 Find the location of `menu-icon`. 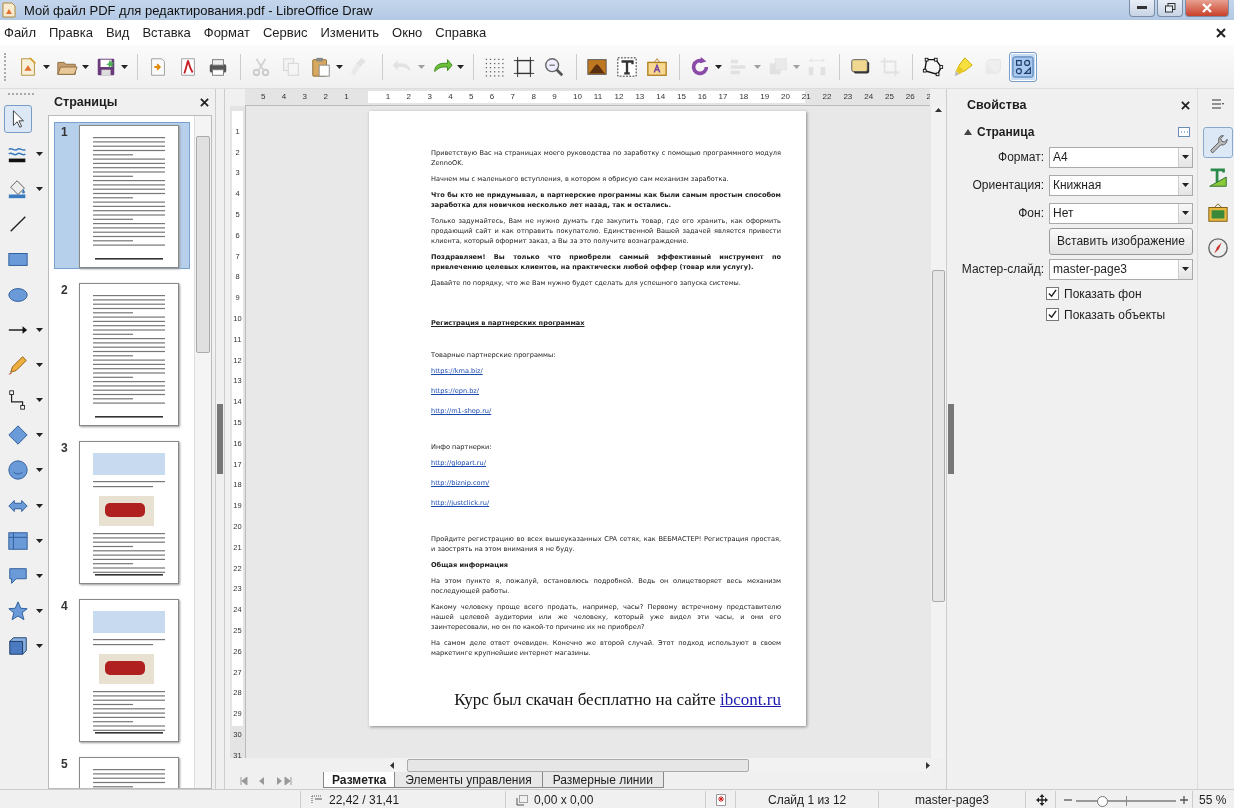

menu-icon is located at coordinates (1217, 104).